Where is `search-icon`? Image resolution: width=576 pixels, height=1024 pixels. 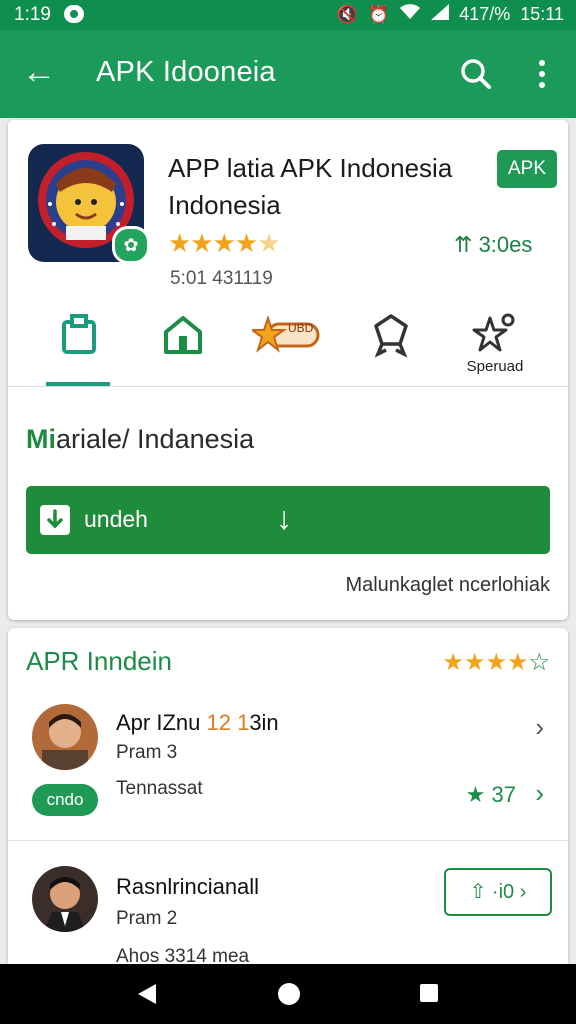
search-icon is located at coordinates (476, 74).